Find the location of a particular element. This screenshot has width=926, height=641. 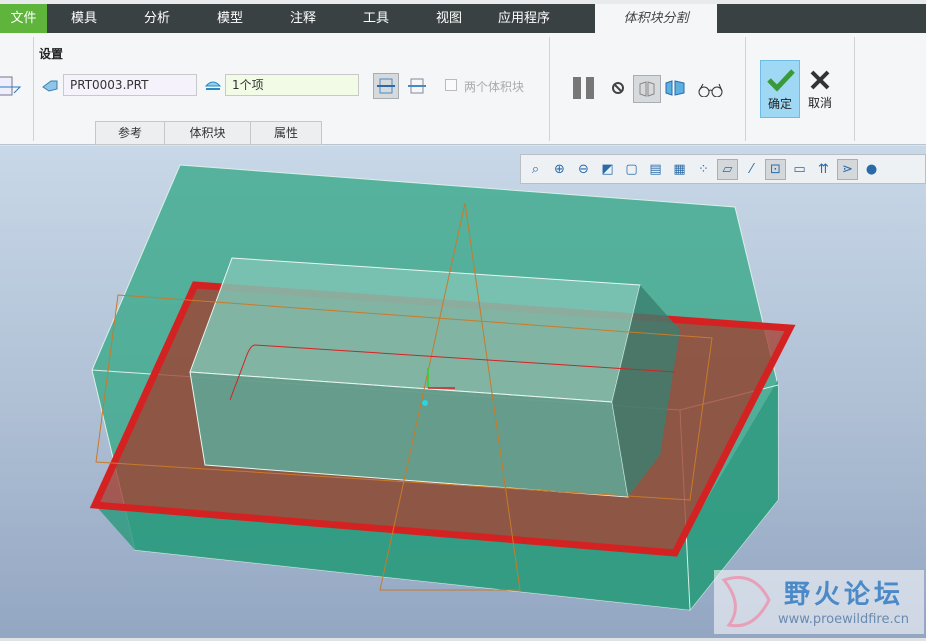

split-mode-icon is located at coordinates (11, 87).